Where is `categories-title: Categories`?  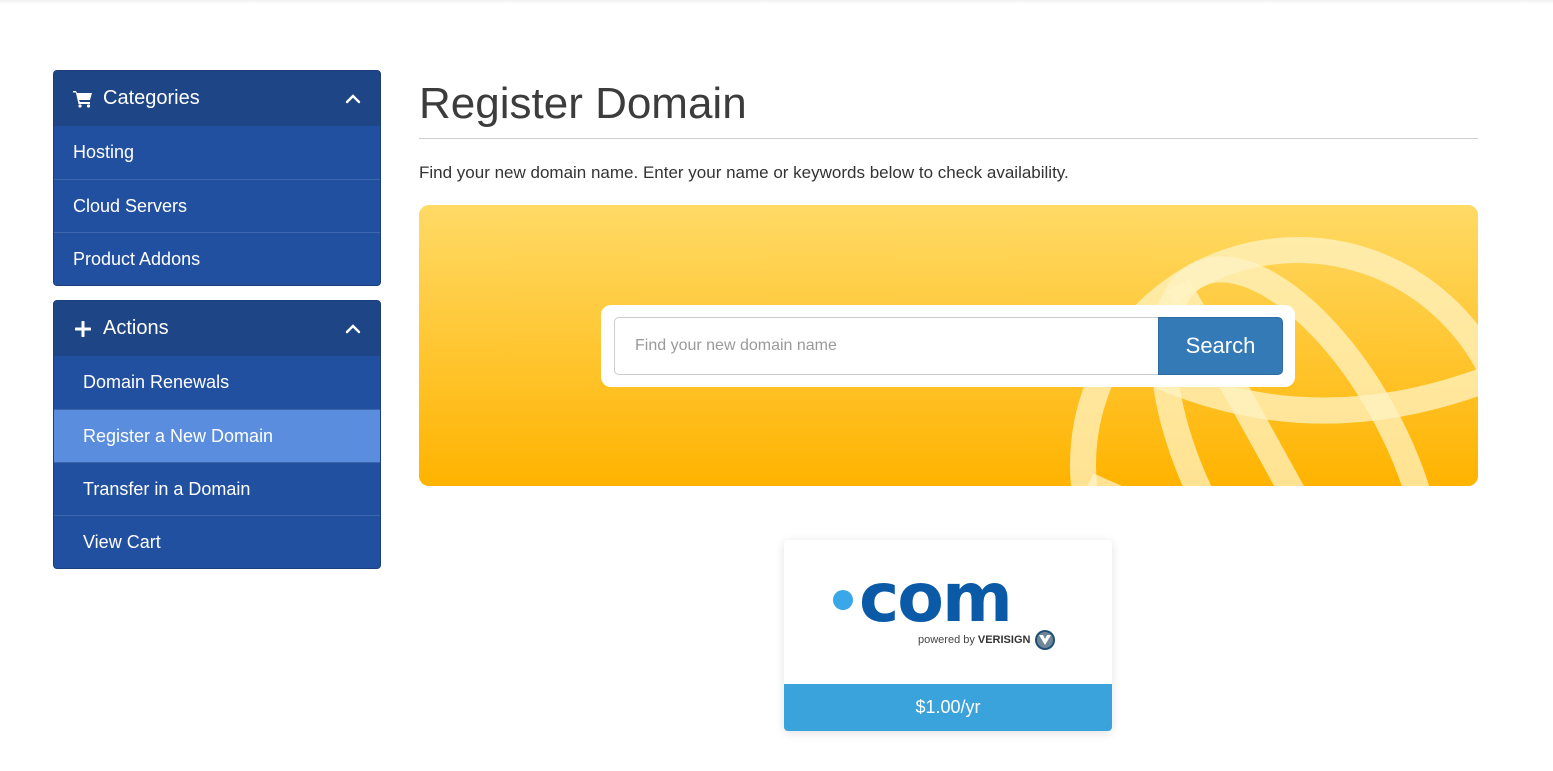
categories-title: Categories is located at coordinates (151, 98).